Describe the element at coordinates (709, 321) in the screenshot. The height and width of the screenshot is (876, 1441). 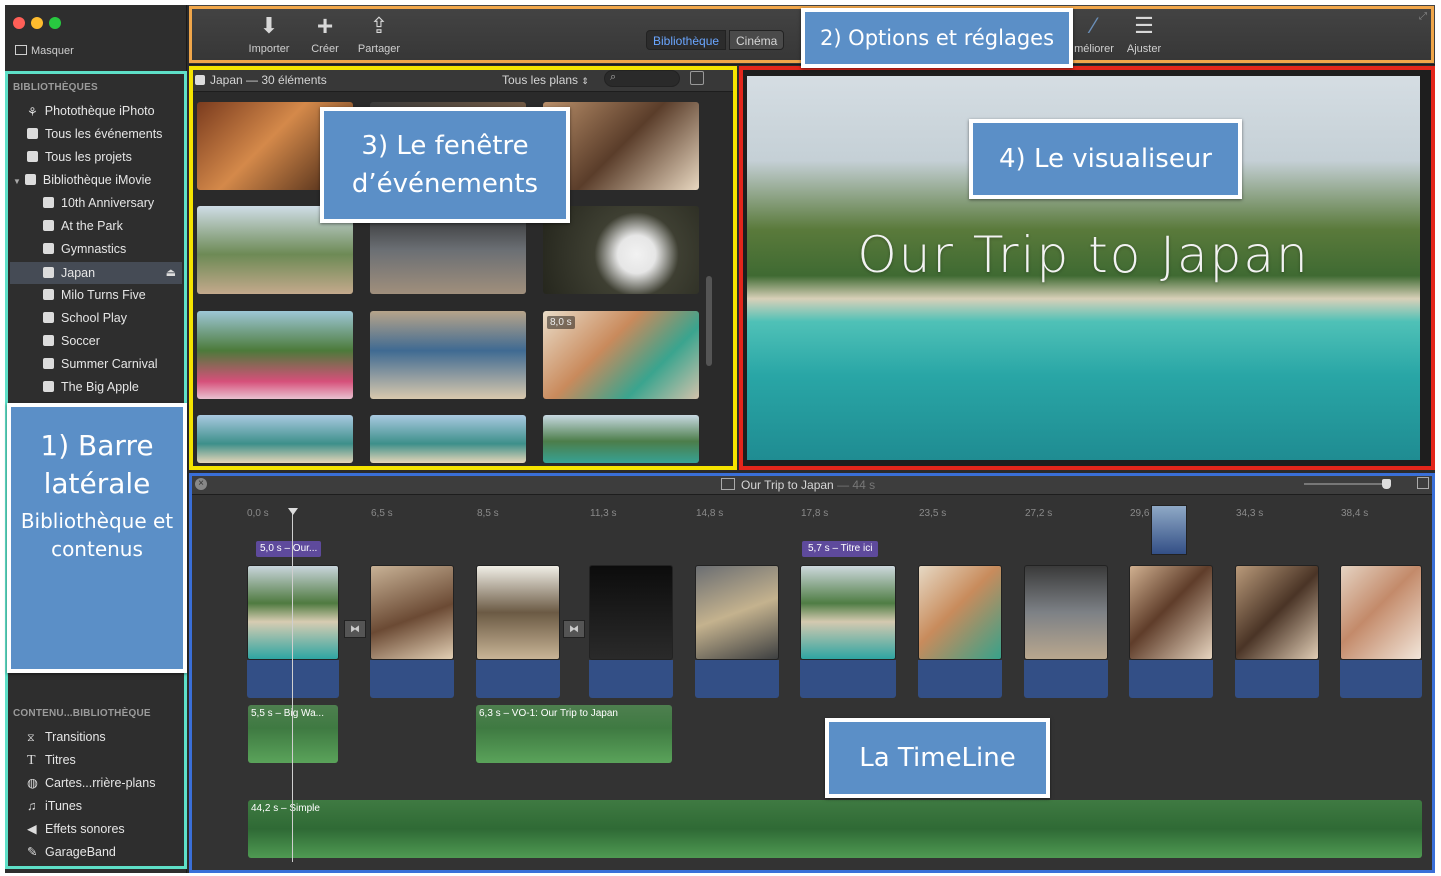
I see `event-browser-scrollbar` at that location.